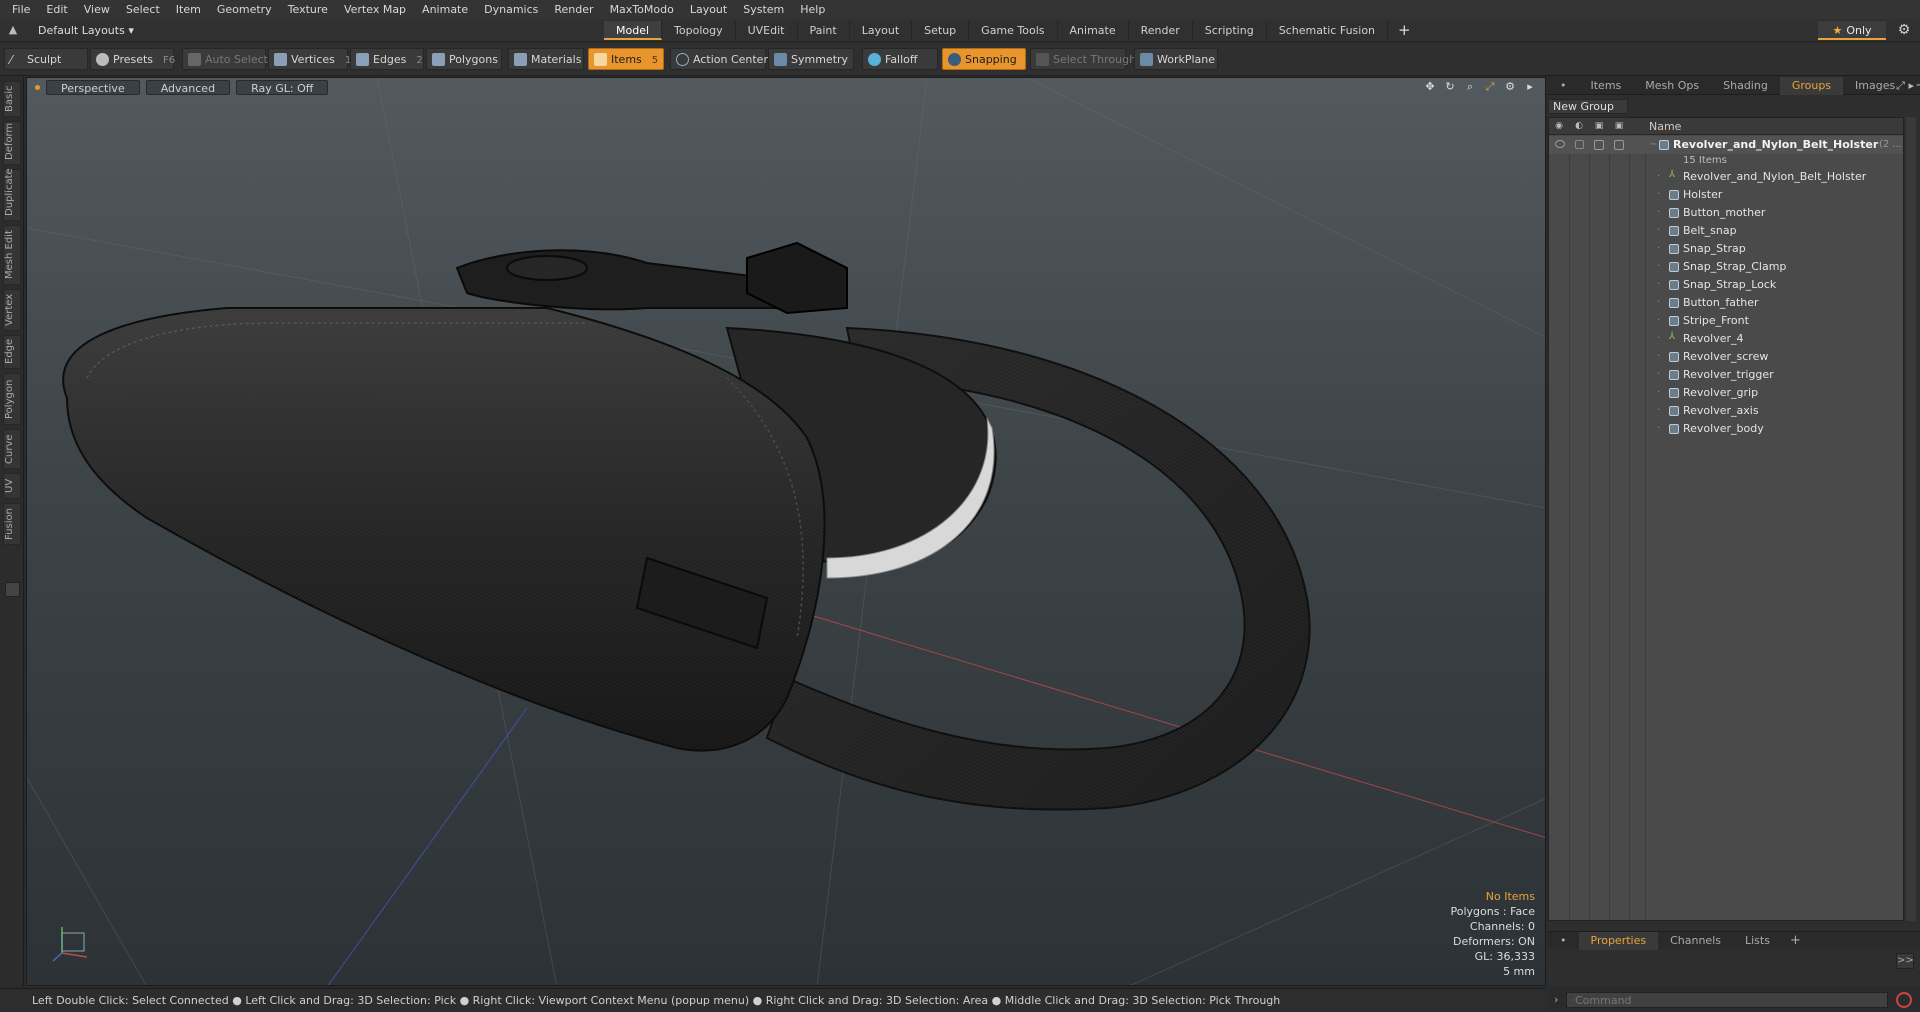  I want to click on shading-button: Advanced, so click(188, 87).